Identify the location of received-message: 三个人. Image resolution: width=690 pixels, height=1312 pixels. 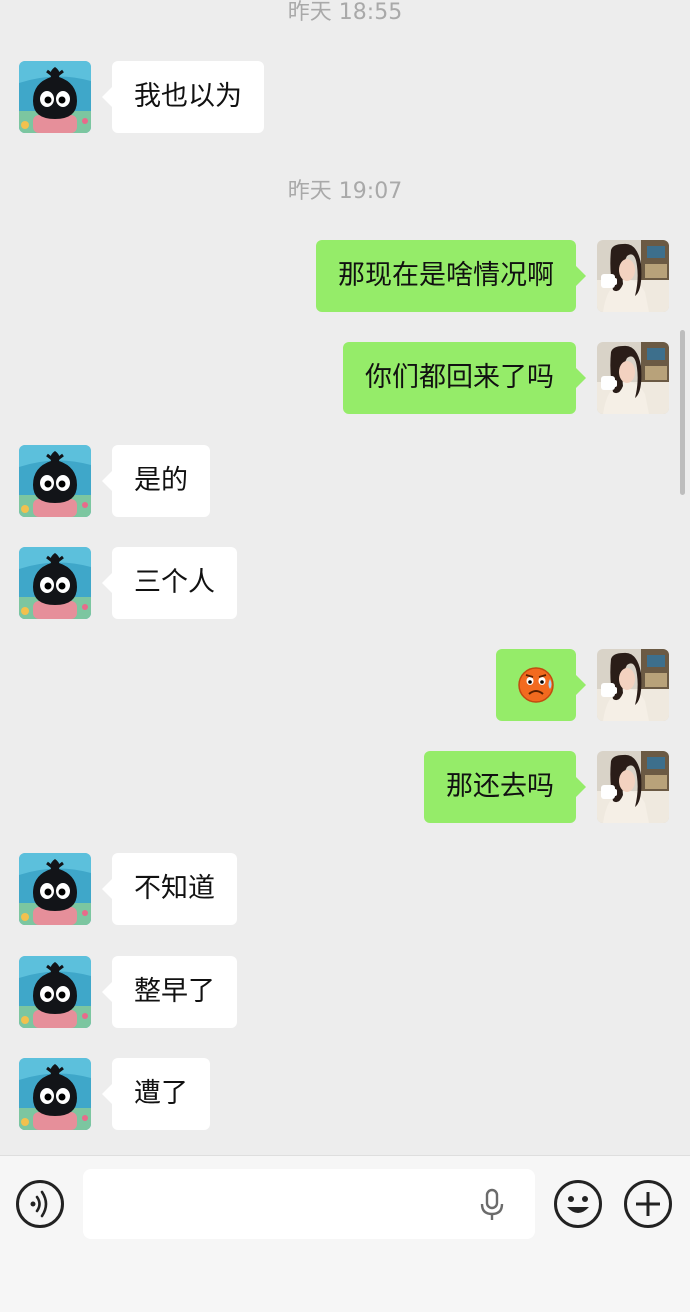
(169, 583).